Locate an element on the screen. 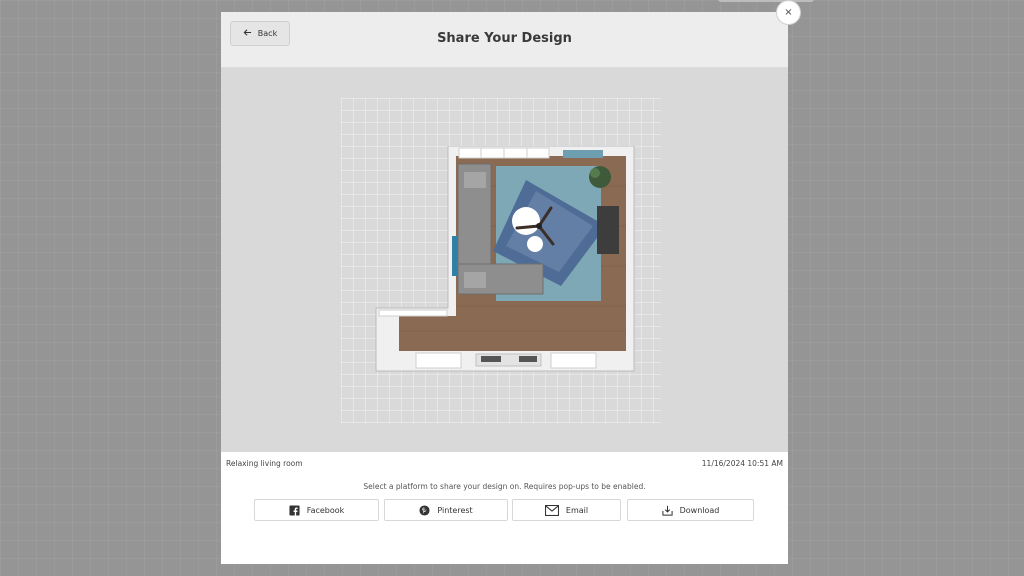 This screenshot has height=576, width=1024. modal-header: Back Share Your Design is located at coordinates (504, 40).